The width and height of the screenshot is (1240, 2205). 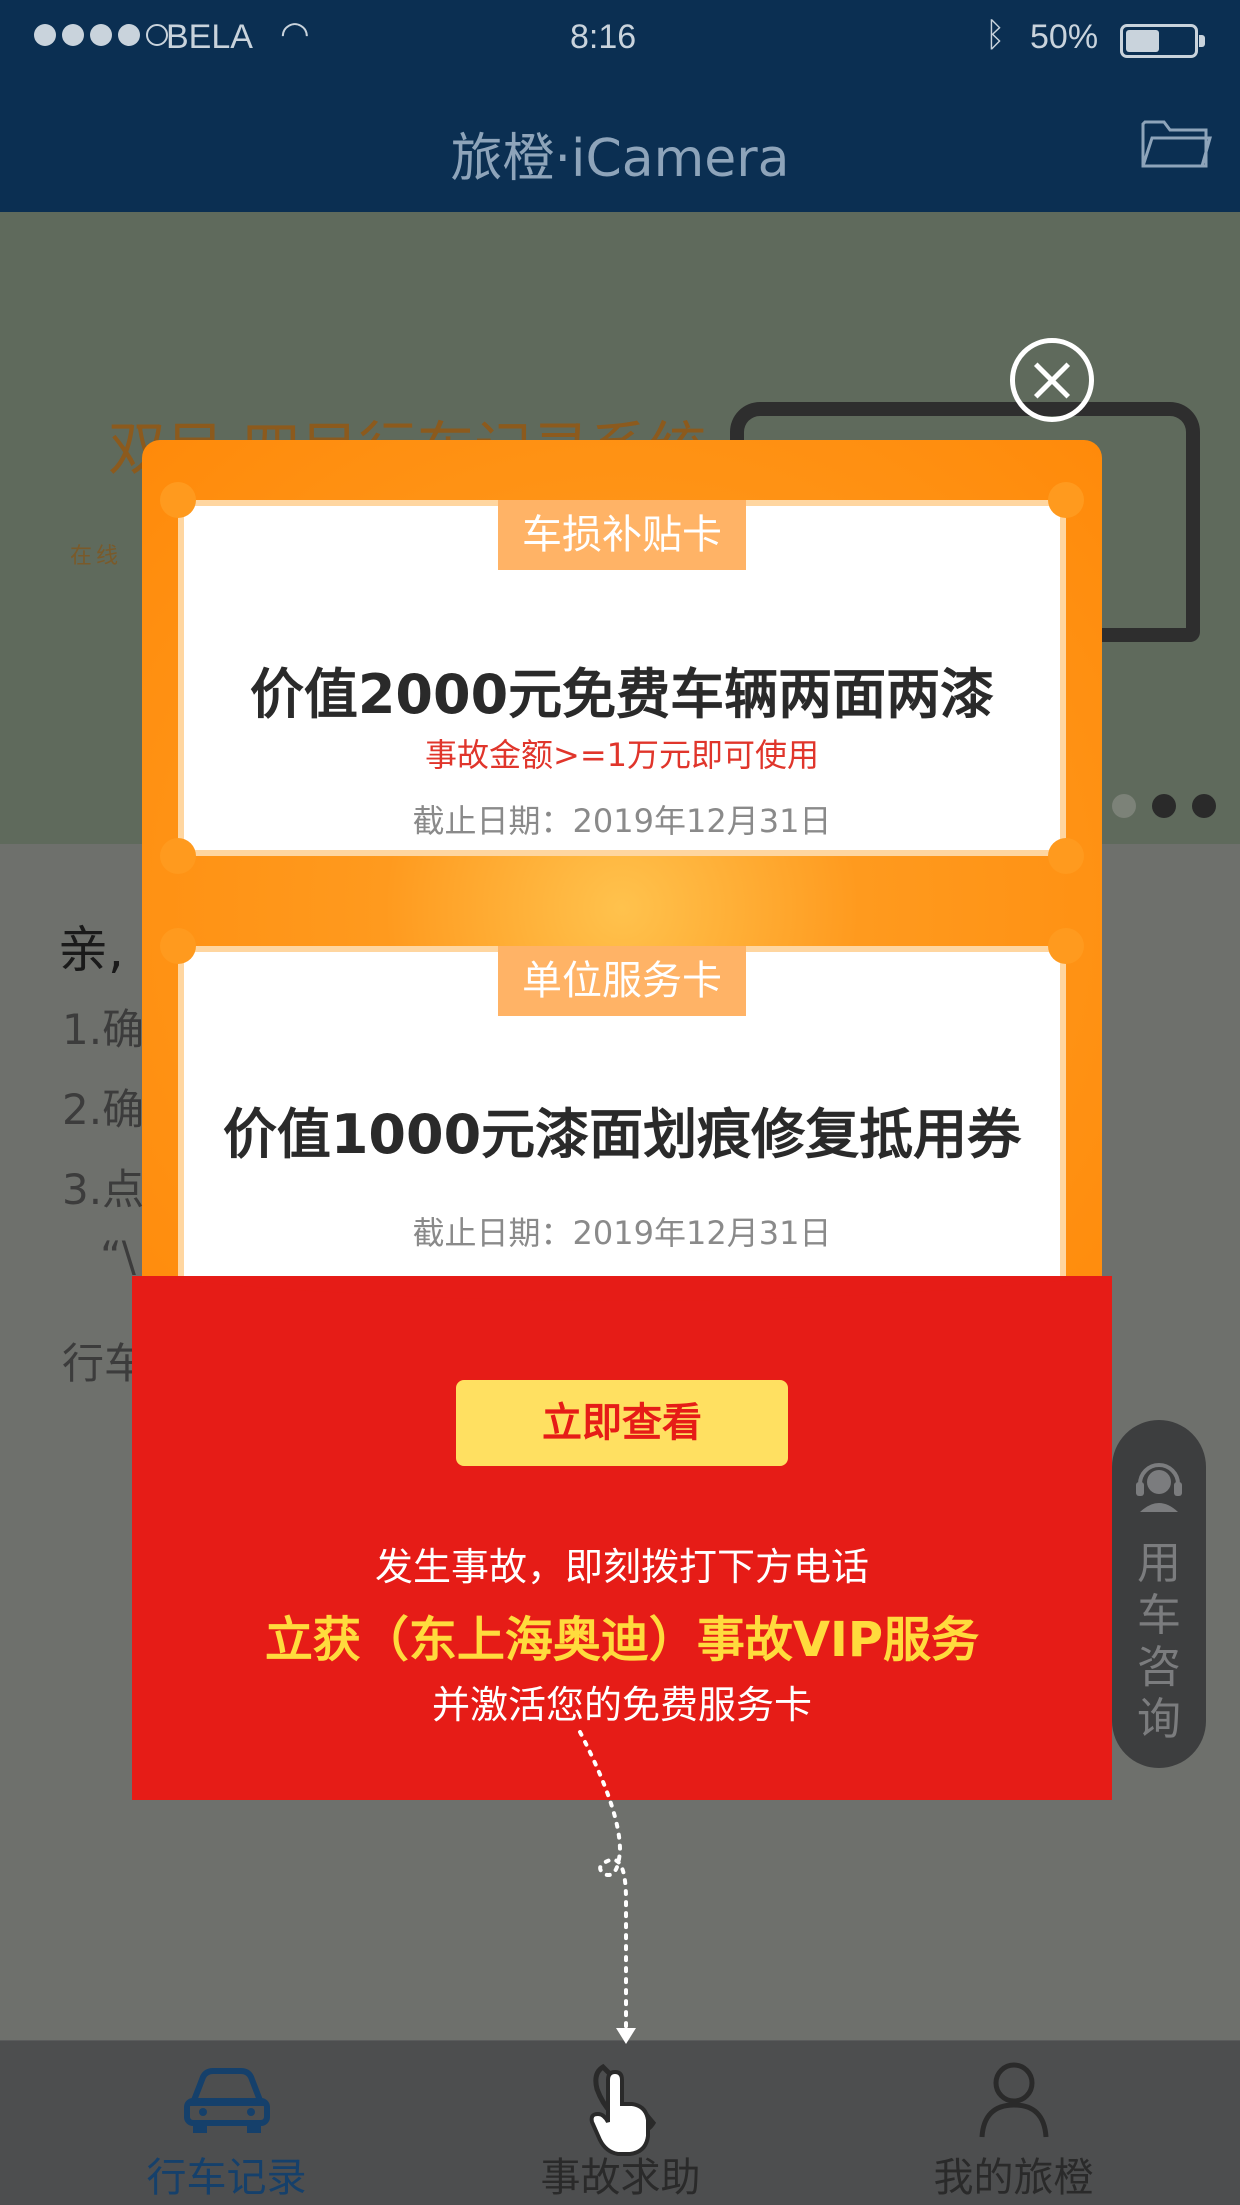 I want to click on pointing-hand-icon, so click(x=619, y=2113).